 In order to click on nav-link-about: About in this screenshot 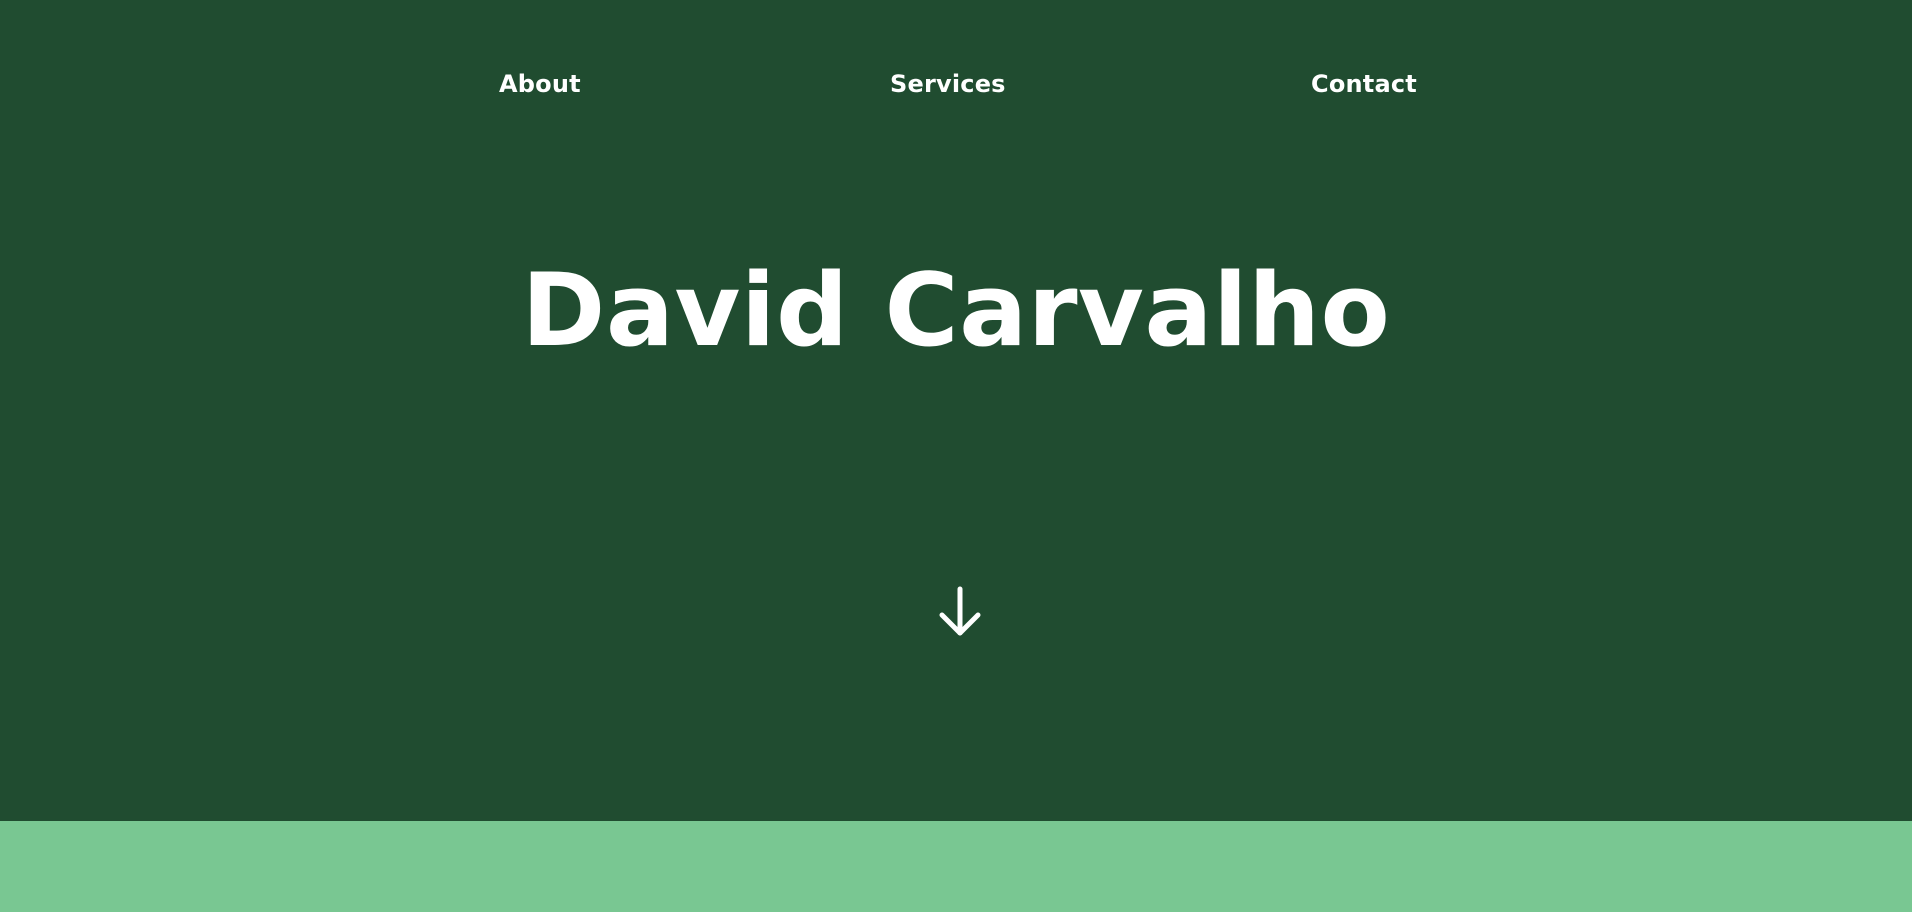, I will do `click(540, 84)`.